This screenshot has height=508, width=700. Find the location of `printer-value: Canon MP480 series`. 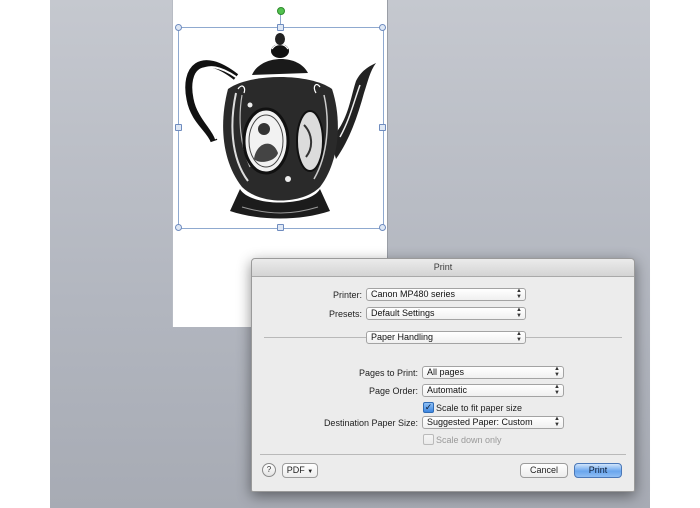

printer-value: Canon MP480 series is located at coordinates (413, 294).